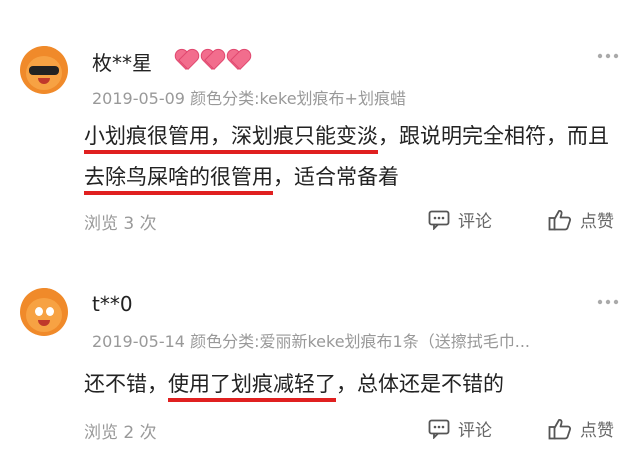  Describe the element at coordinates (298, 98) in the screenshot. I see `review-variant: 颜色分类:keke划痕布+划痕蜡` at that location.